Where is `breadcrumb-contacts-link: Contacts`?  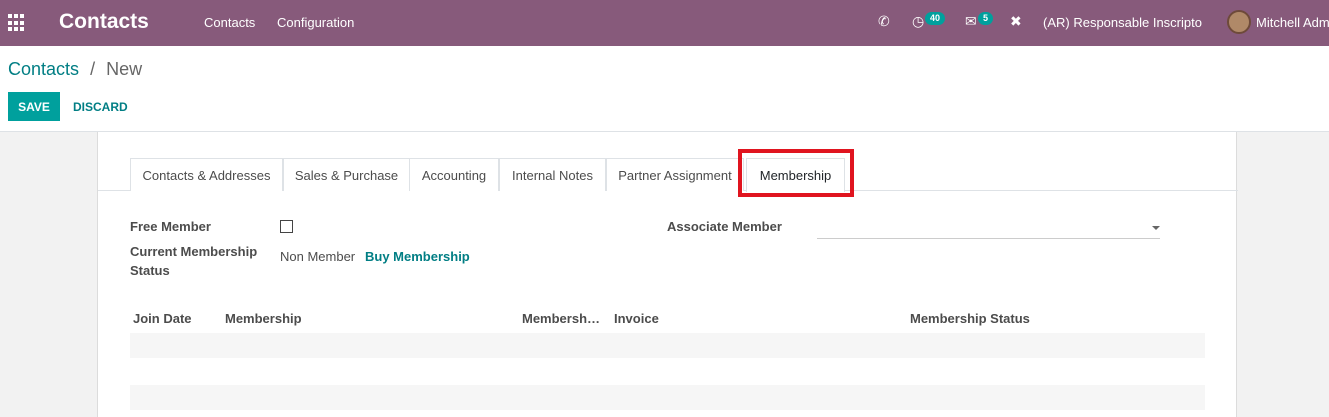
breadcrumb-contacts-link: Contacts is located at coordinates (43, 69).